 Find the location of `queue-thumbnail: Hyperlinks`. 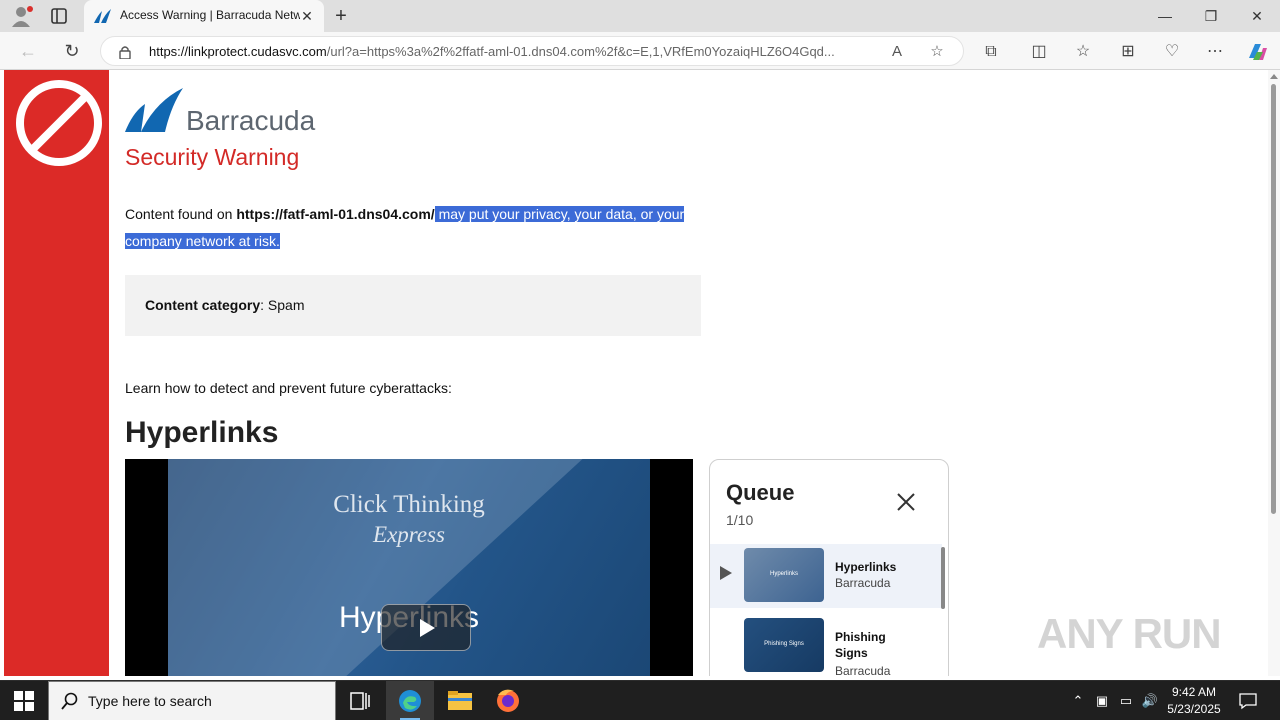

queue-thumbnail: Hyperlinks is located at coordinates (784, 575).